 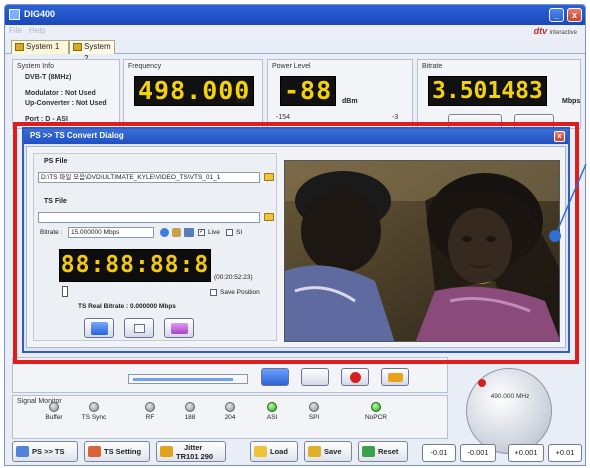 I want to click on close-button: x, so click(x=574, y=15).